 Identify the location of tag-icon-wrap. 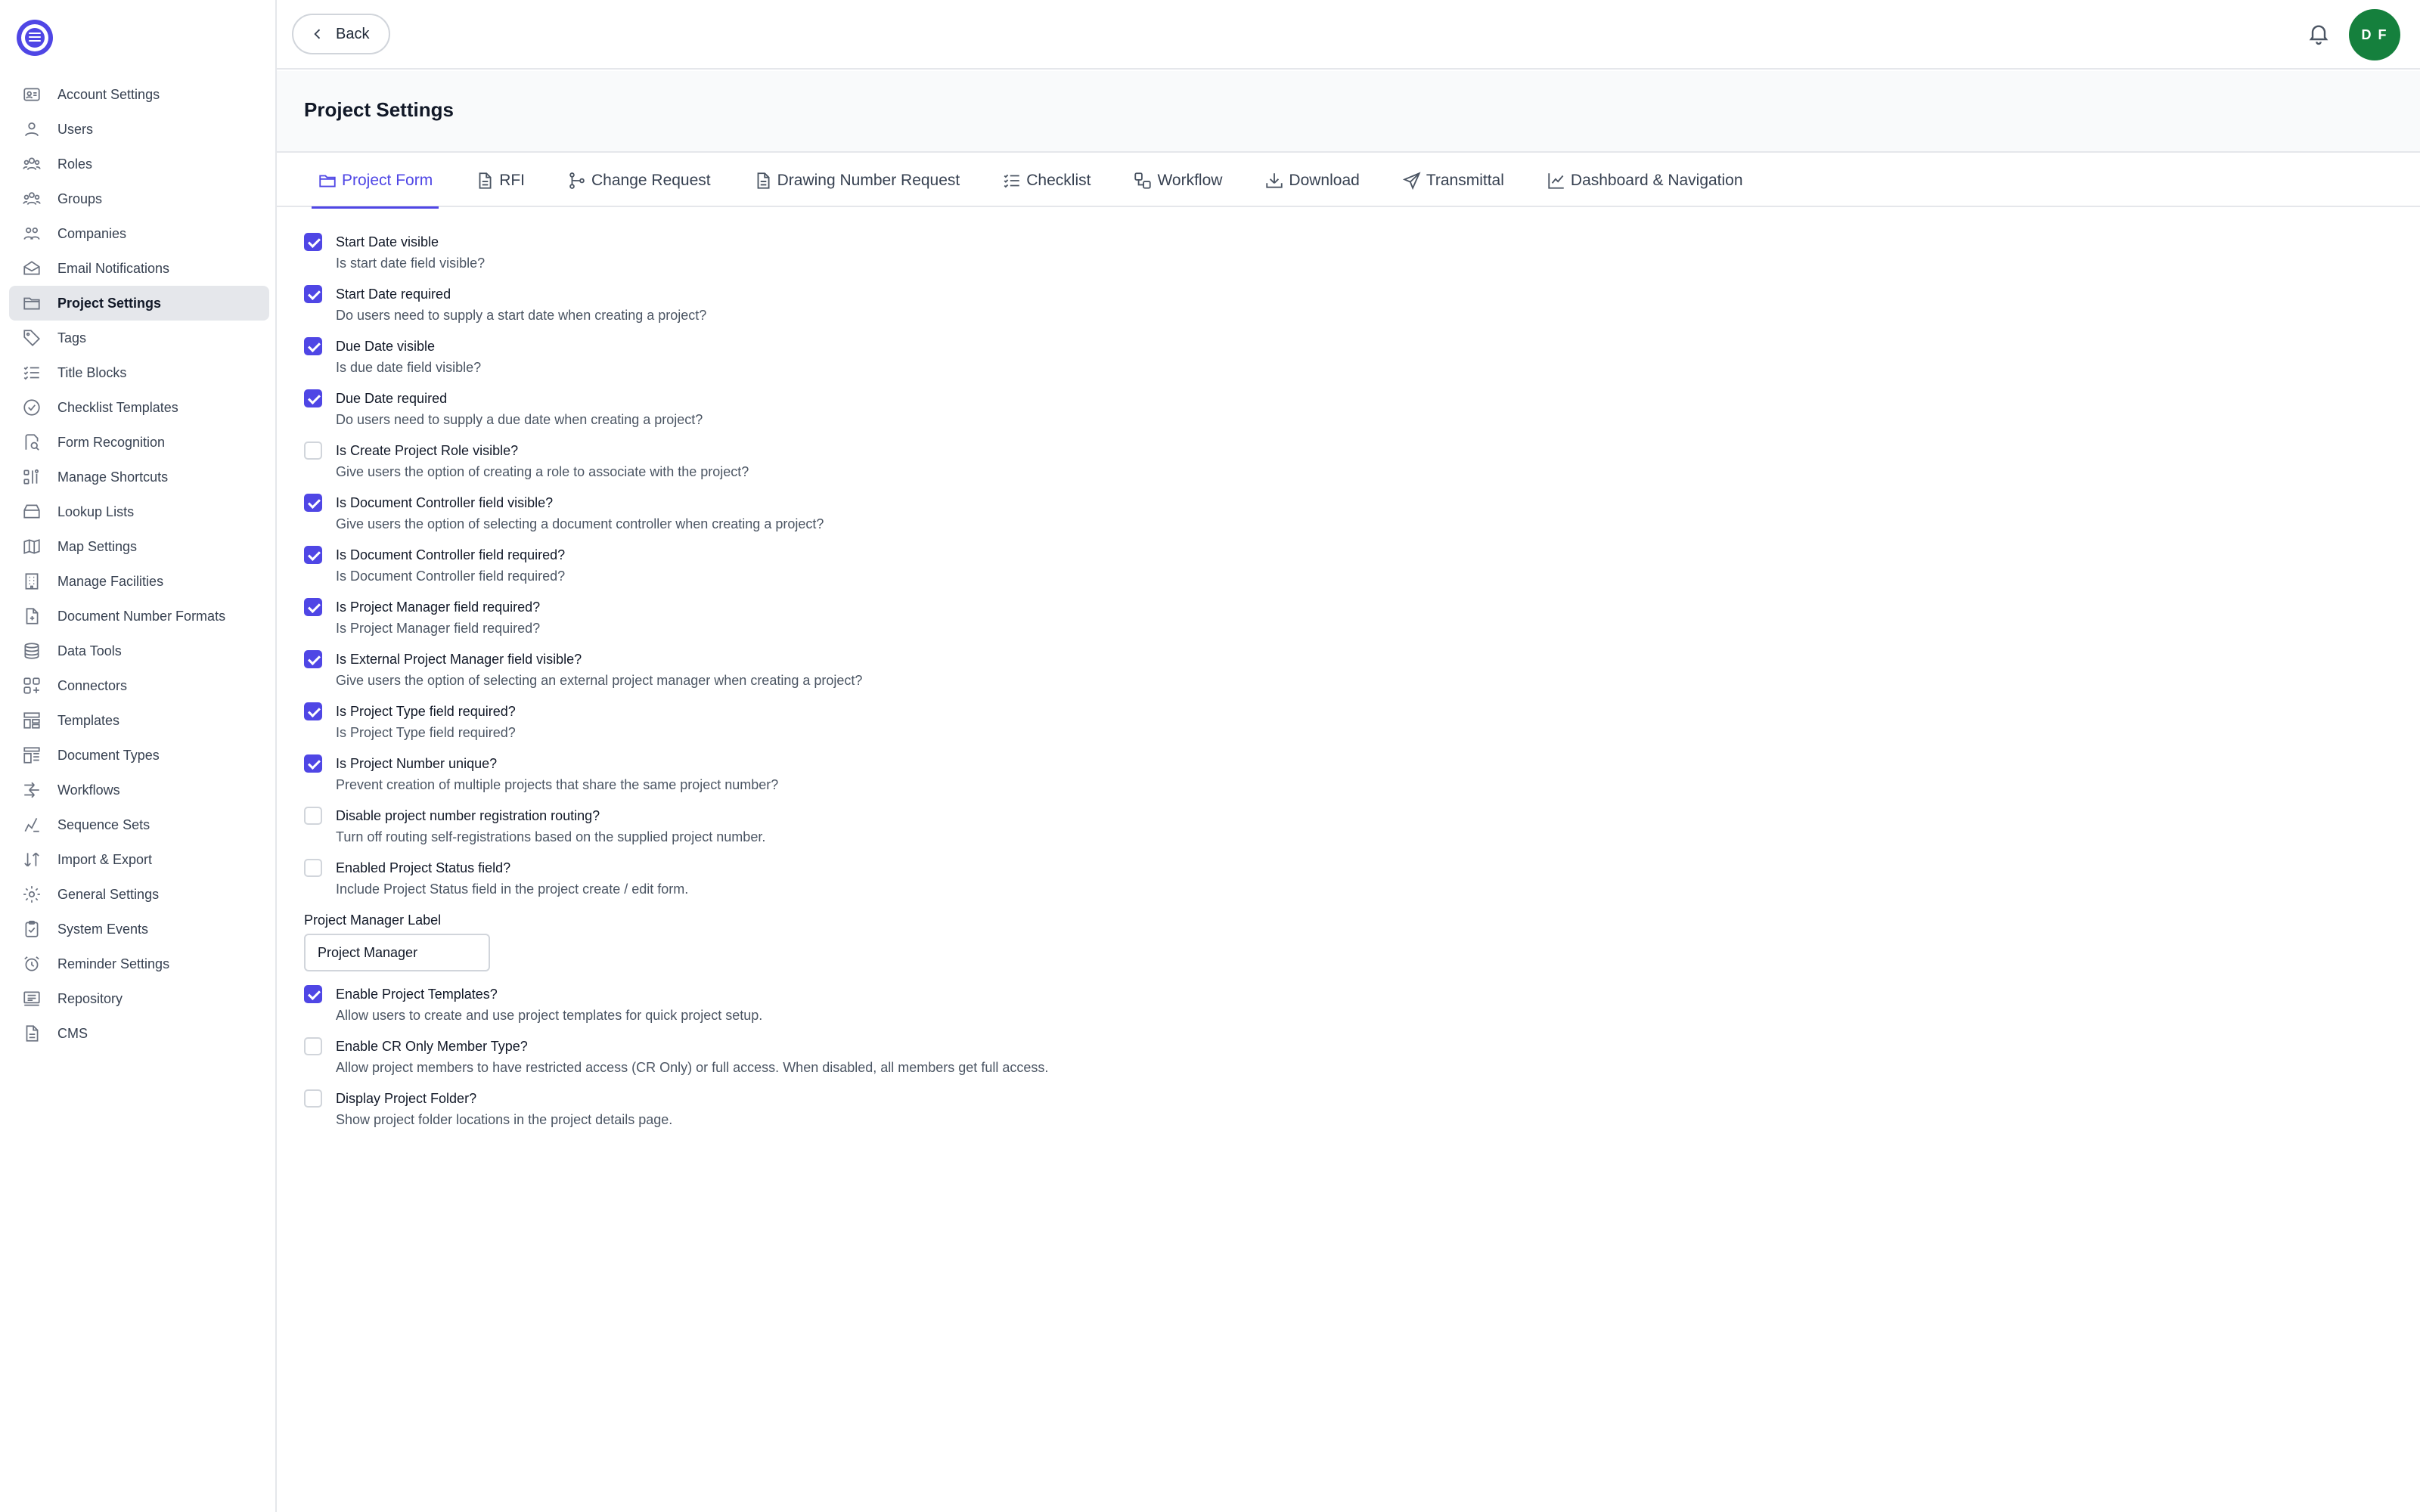
(31, 338).